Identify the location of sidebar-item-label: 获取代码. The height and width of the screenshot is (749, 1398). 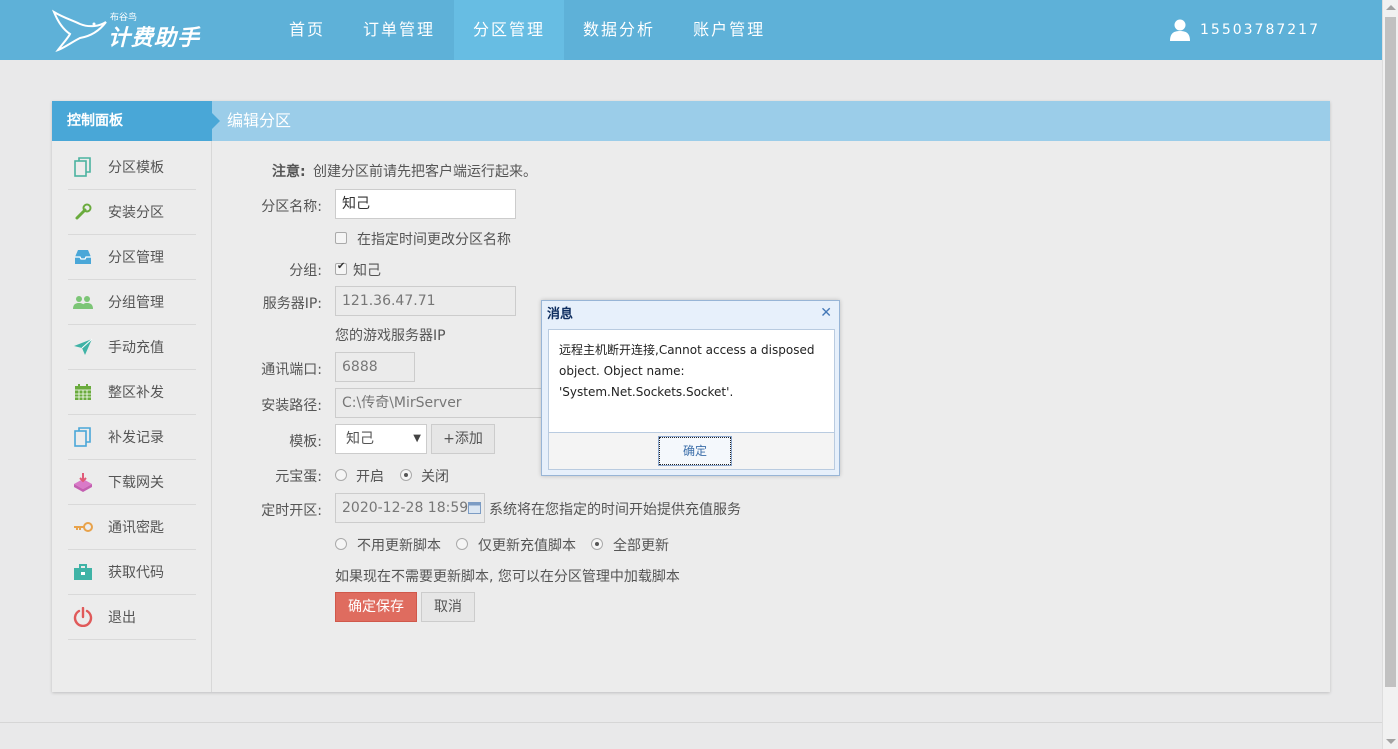
(136, 573).